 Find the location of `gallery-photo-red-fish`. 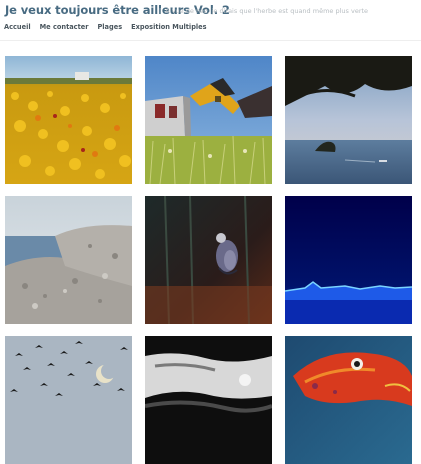

gallery-photo-red-fish is located at coordinates (348, 400).